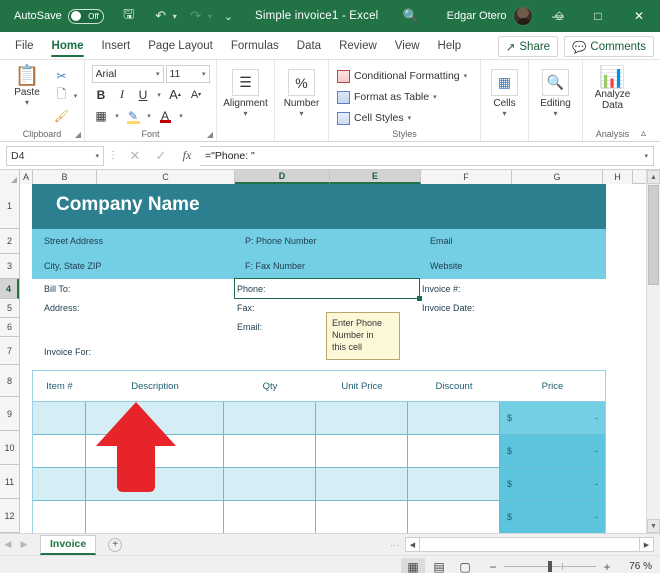 Image resolution: width=660 pixels, height=573 pixels. I want to click on user-name: Edgar Otero, so click(477, 16).